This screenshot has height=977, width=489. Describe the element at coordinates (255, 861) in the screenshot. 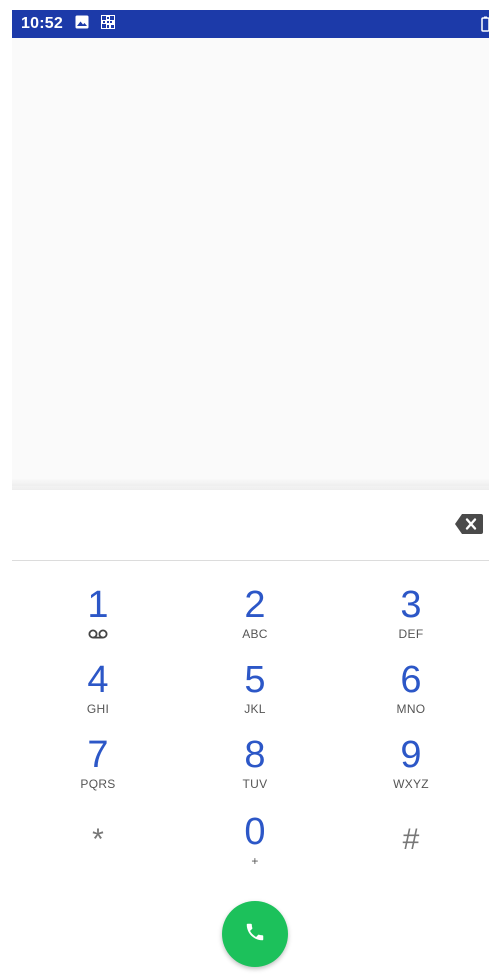

I see `key-letters: +` at that location.